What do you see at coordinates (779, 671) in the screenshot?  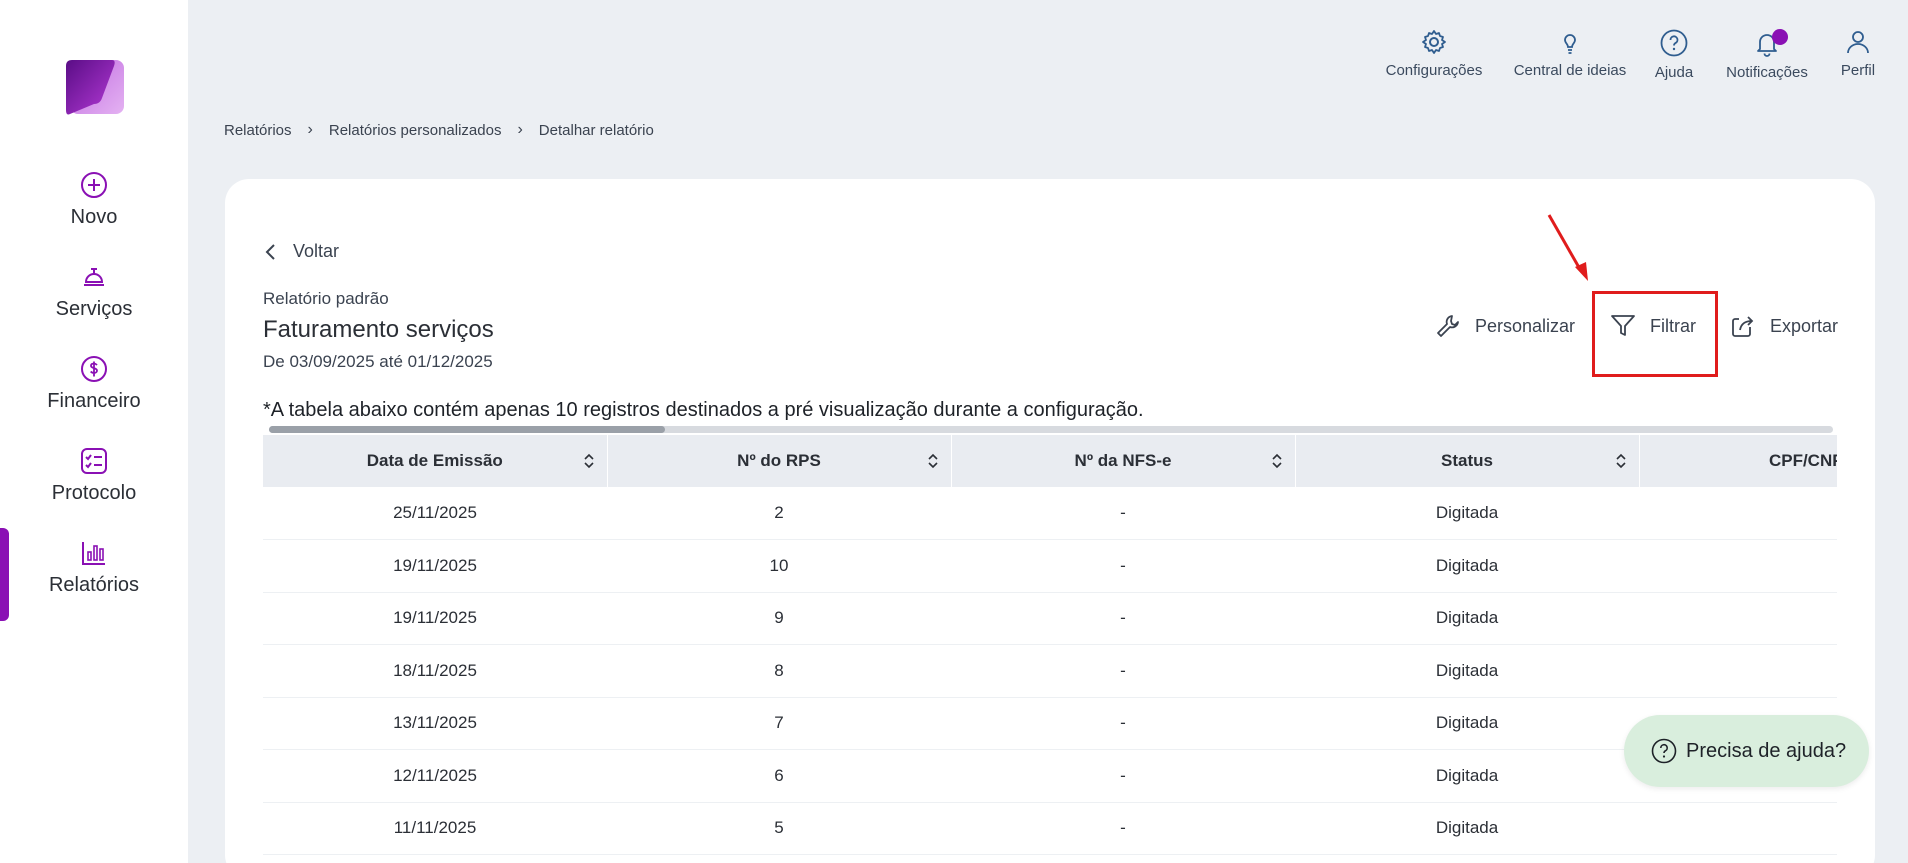 I see `table-cell: 8` at bounding box center [779, 671].